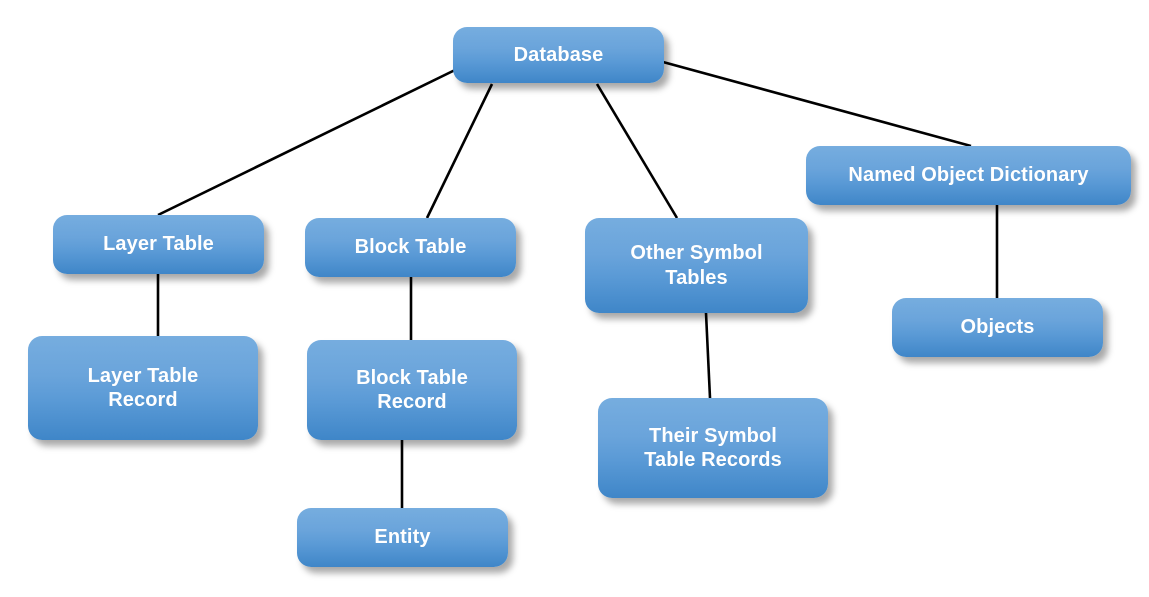 The height and width of the screenshot is (597, 1149). I want to click on node-objects-label: Objects, so click(997, 327).